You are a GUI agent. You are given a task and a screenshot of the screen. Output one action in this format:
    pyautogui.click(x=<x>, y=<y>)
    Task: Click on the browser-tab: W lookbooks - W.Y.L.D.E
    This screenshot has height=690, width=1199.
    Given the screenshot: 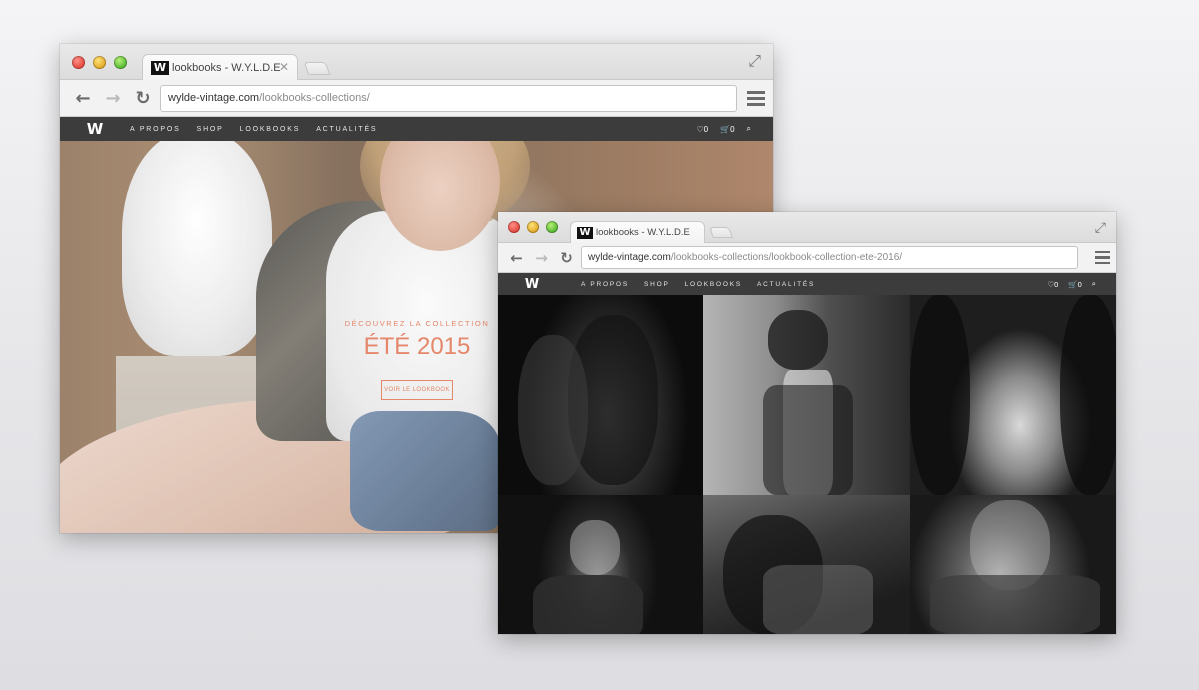 What is the action you would take?
    pyautogui.click(x=637, y=232)
    